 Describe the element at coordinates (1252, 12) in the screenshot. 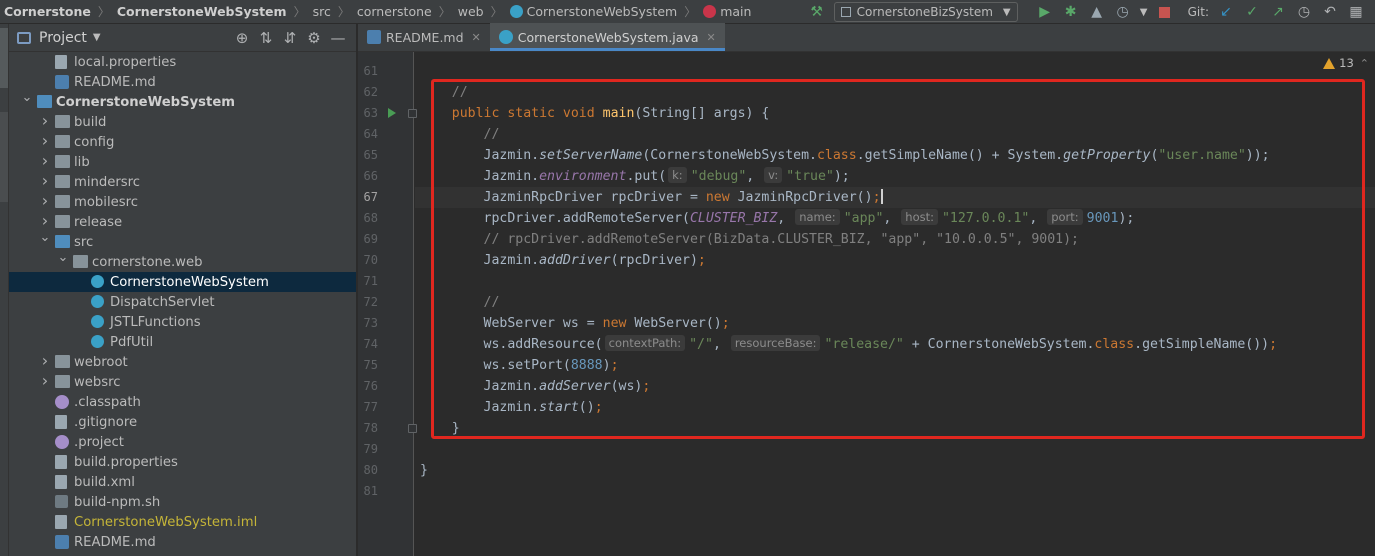

I see `git-commit-icon: ✓` at that location.